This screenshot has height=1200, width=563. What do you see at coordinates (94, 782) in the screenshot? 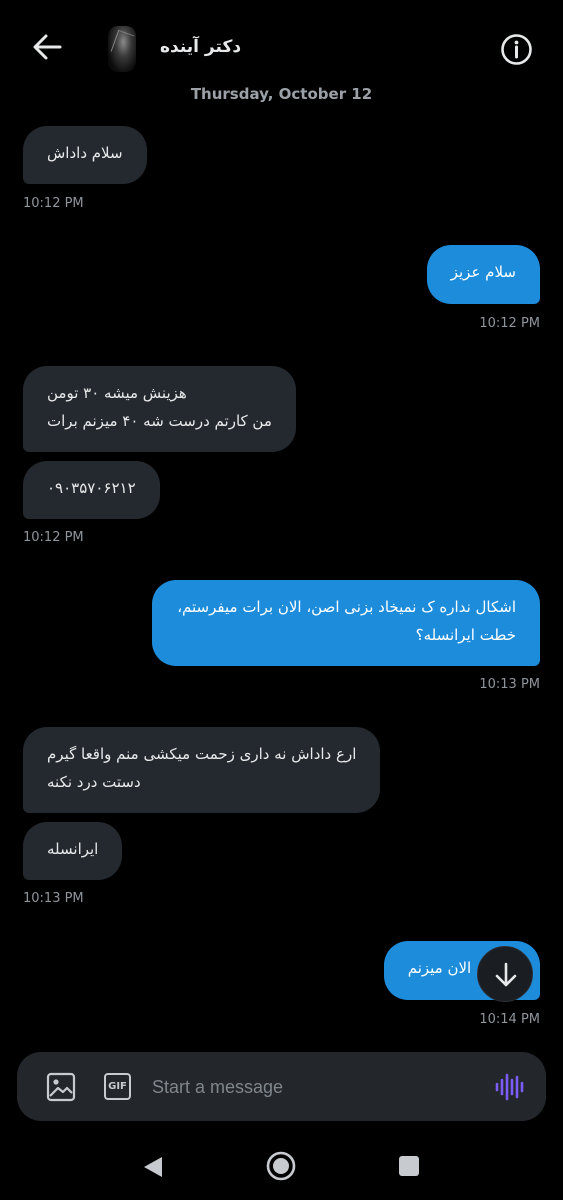
I see `message-text: دستت درد نکنه` at bounding box center [94, 782].